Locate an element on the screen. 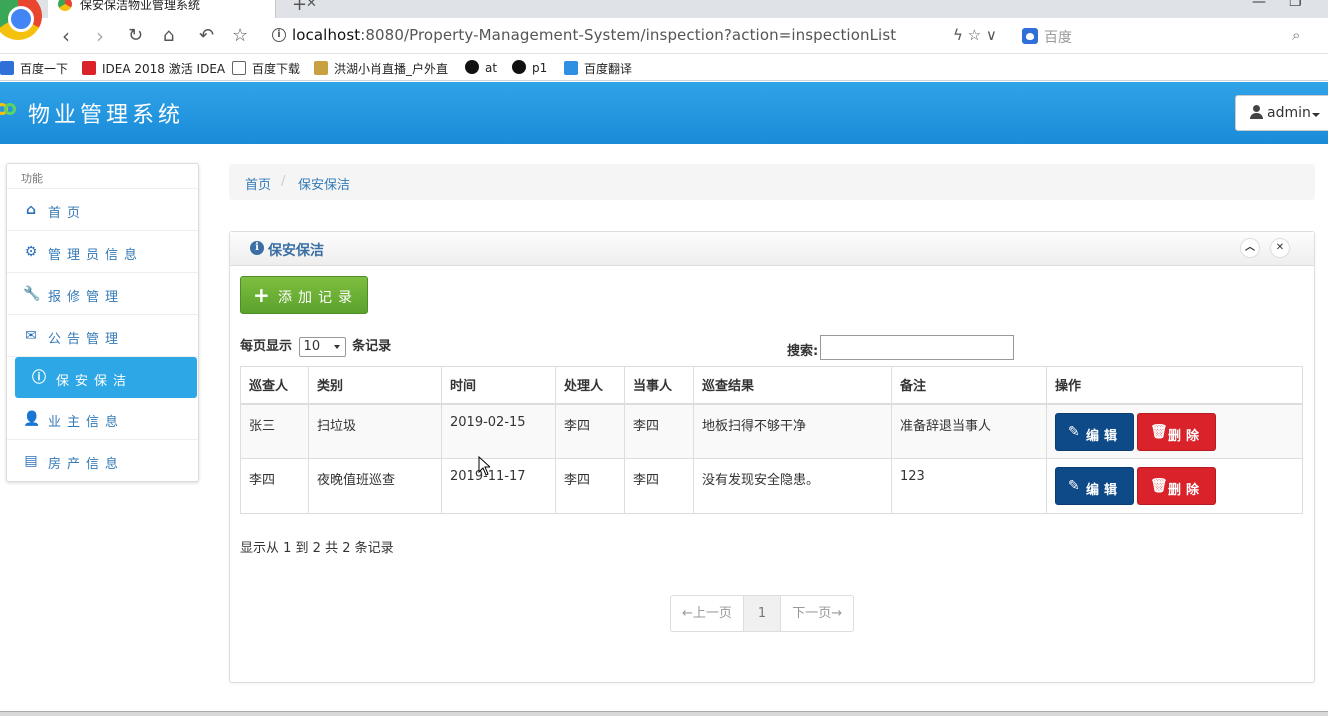  github-icon is located at coordinates (519, 67).